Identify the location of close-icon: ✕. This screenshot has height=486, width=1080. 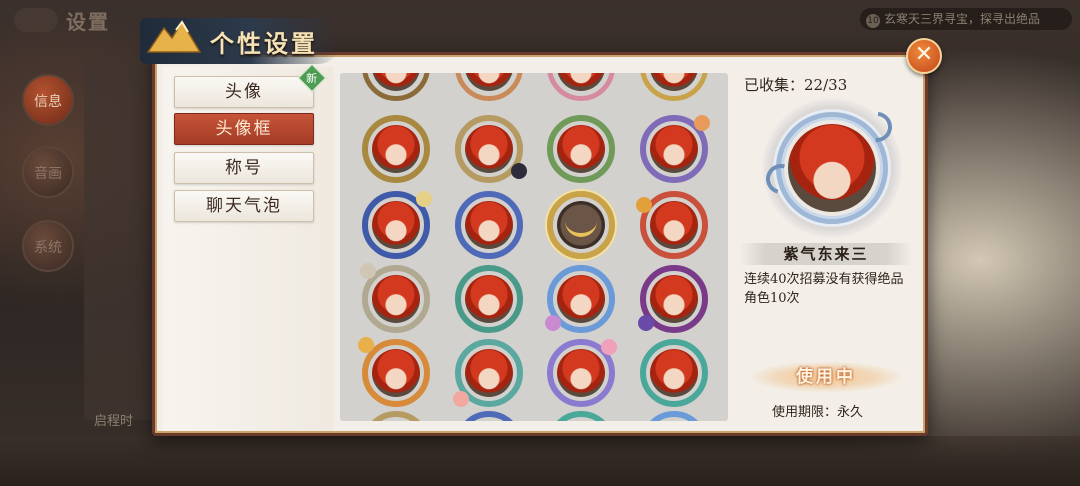
(924, 54).